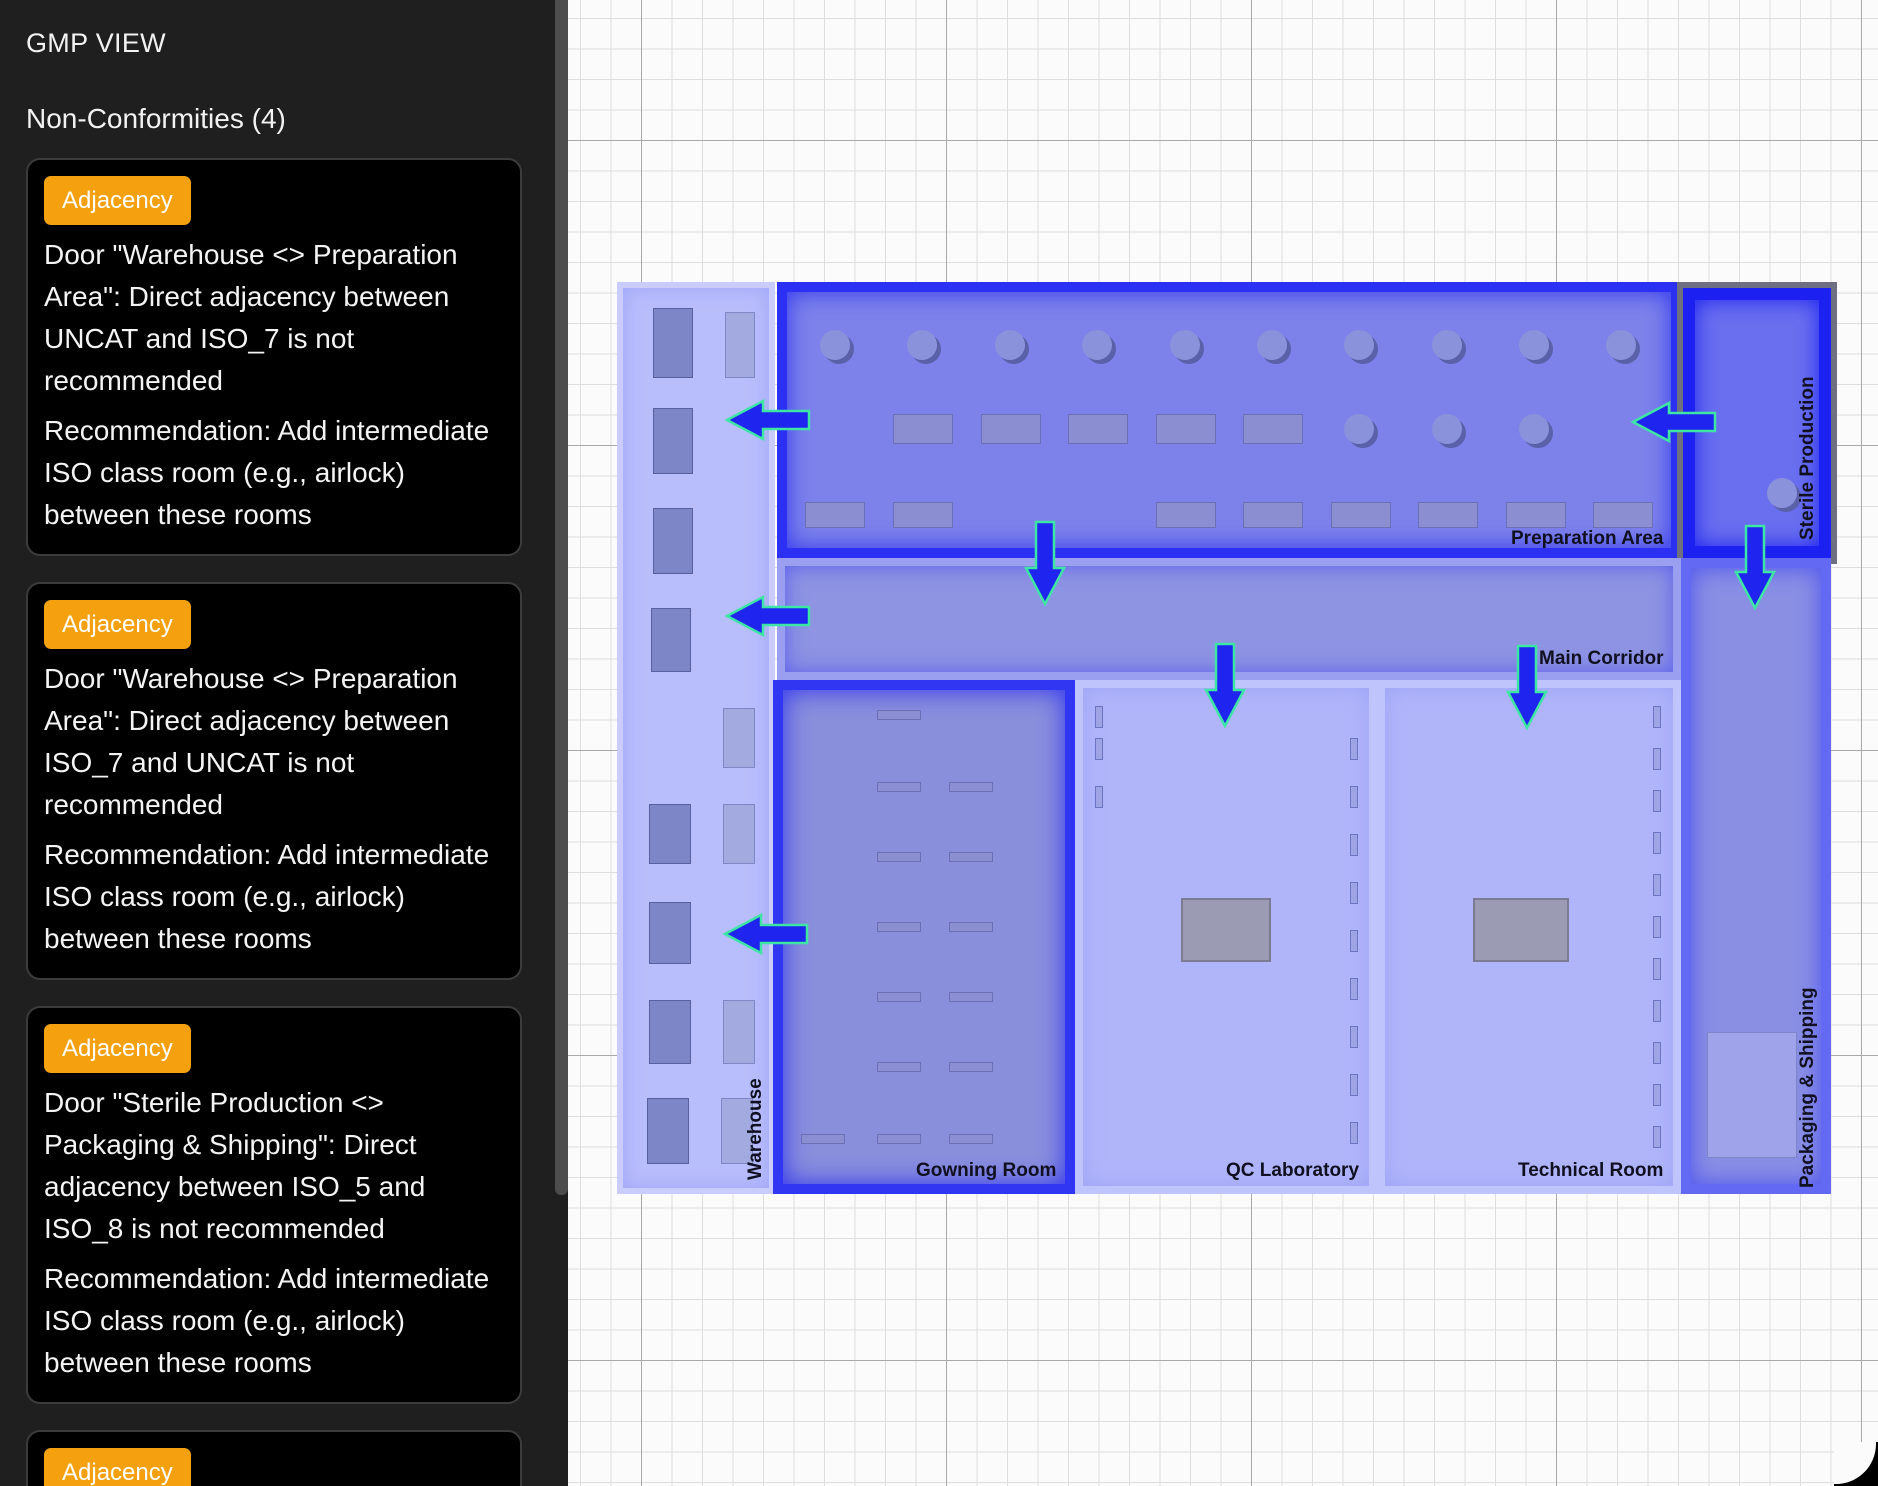 This screenshot has width=1878, height=1486. What do you see at coordinates (96, 43) in the screenshot?
I see `app-title: GMP VIEW` at bounding box center [96, 43].